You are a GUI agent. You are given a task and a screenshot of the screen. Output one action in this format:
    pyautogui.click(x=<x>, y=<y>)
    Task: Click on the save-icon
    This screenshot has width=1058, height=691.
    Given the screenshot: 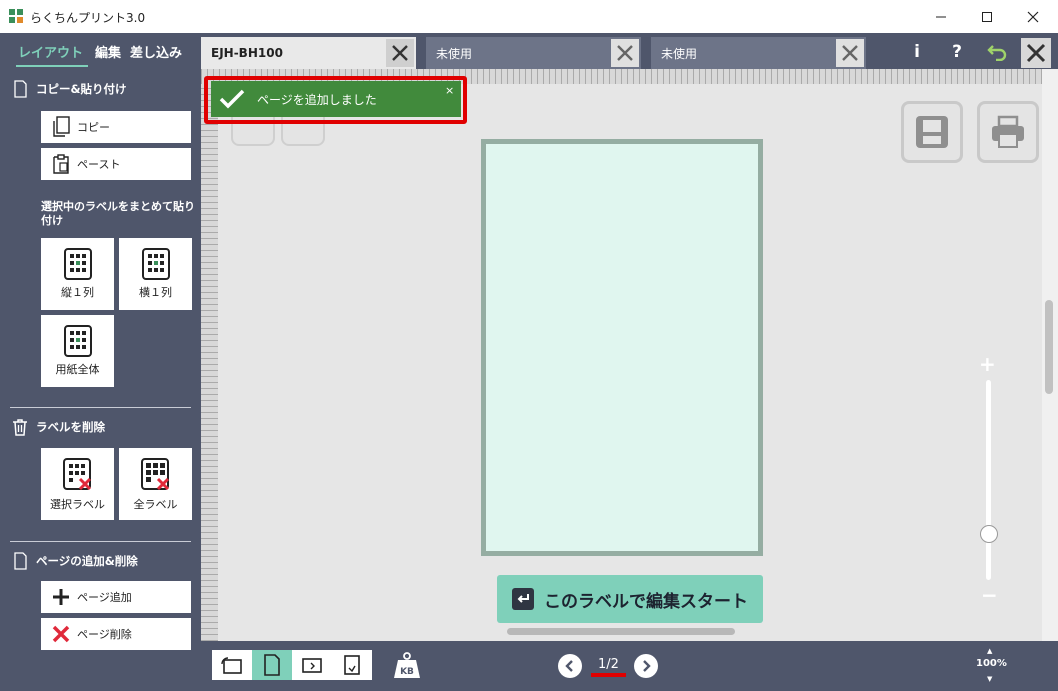 What is the action you would take?
    pyautogui.click(x=932, y=132)
    